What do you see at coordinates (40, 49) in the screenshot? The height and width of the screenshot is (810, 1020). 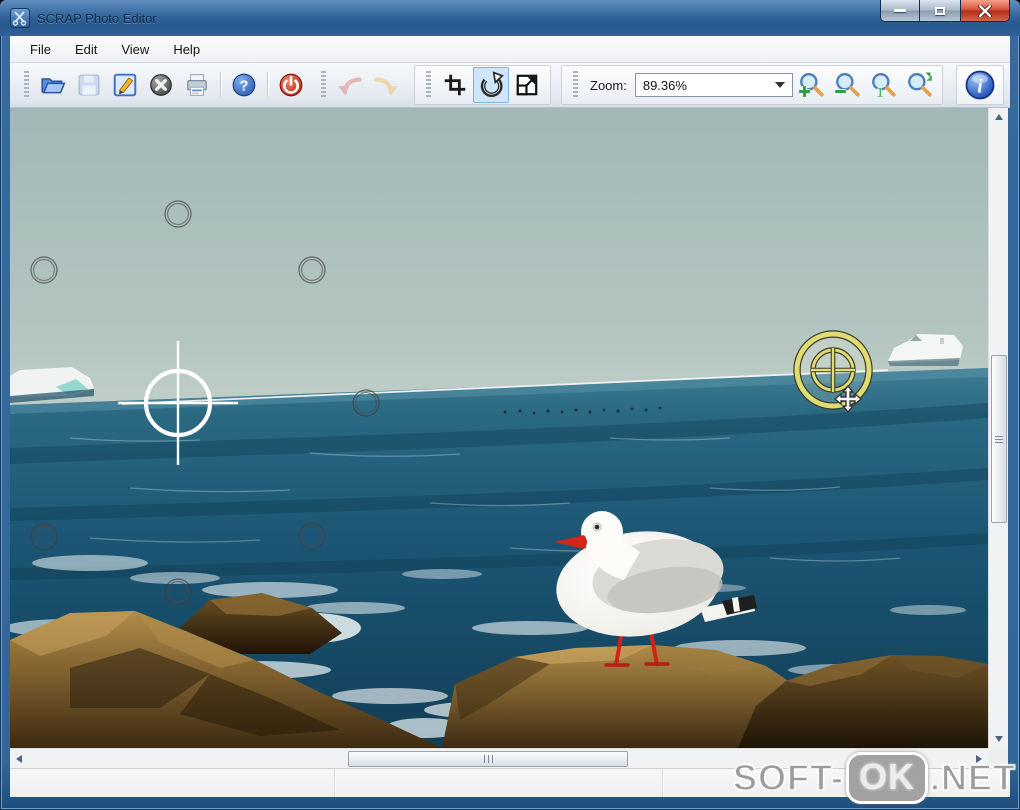 I see `menu-file: File` at bounding box center [40, 49].